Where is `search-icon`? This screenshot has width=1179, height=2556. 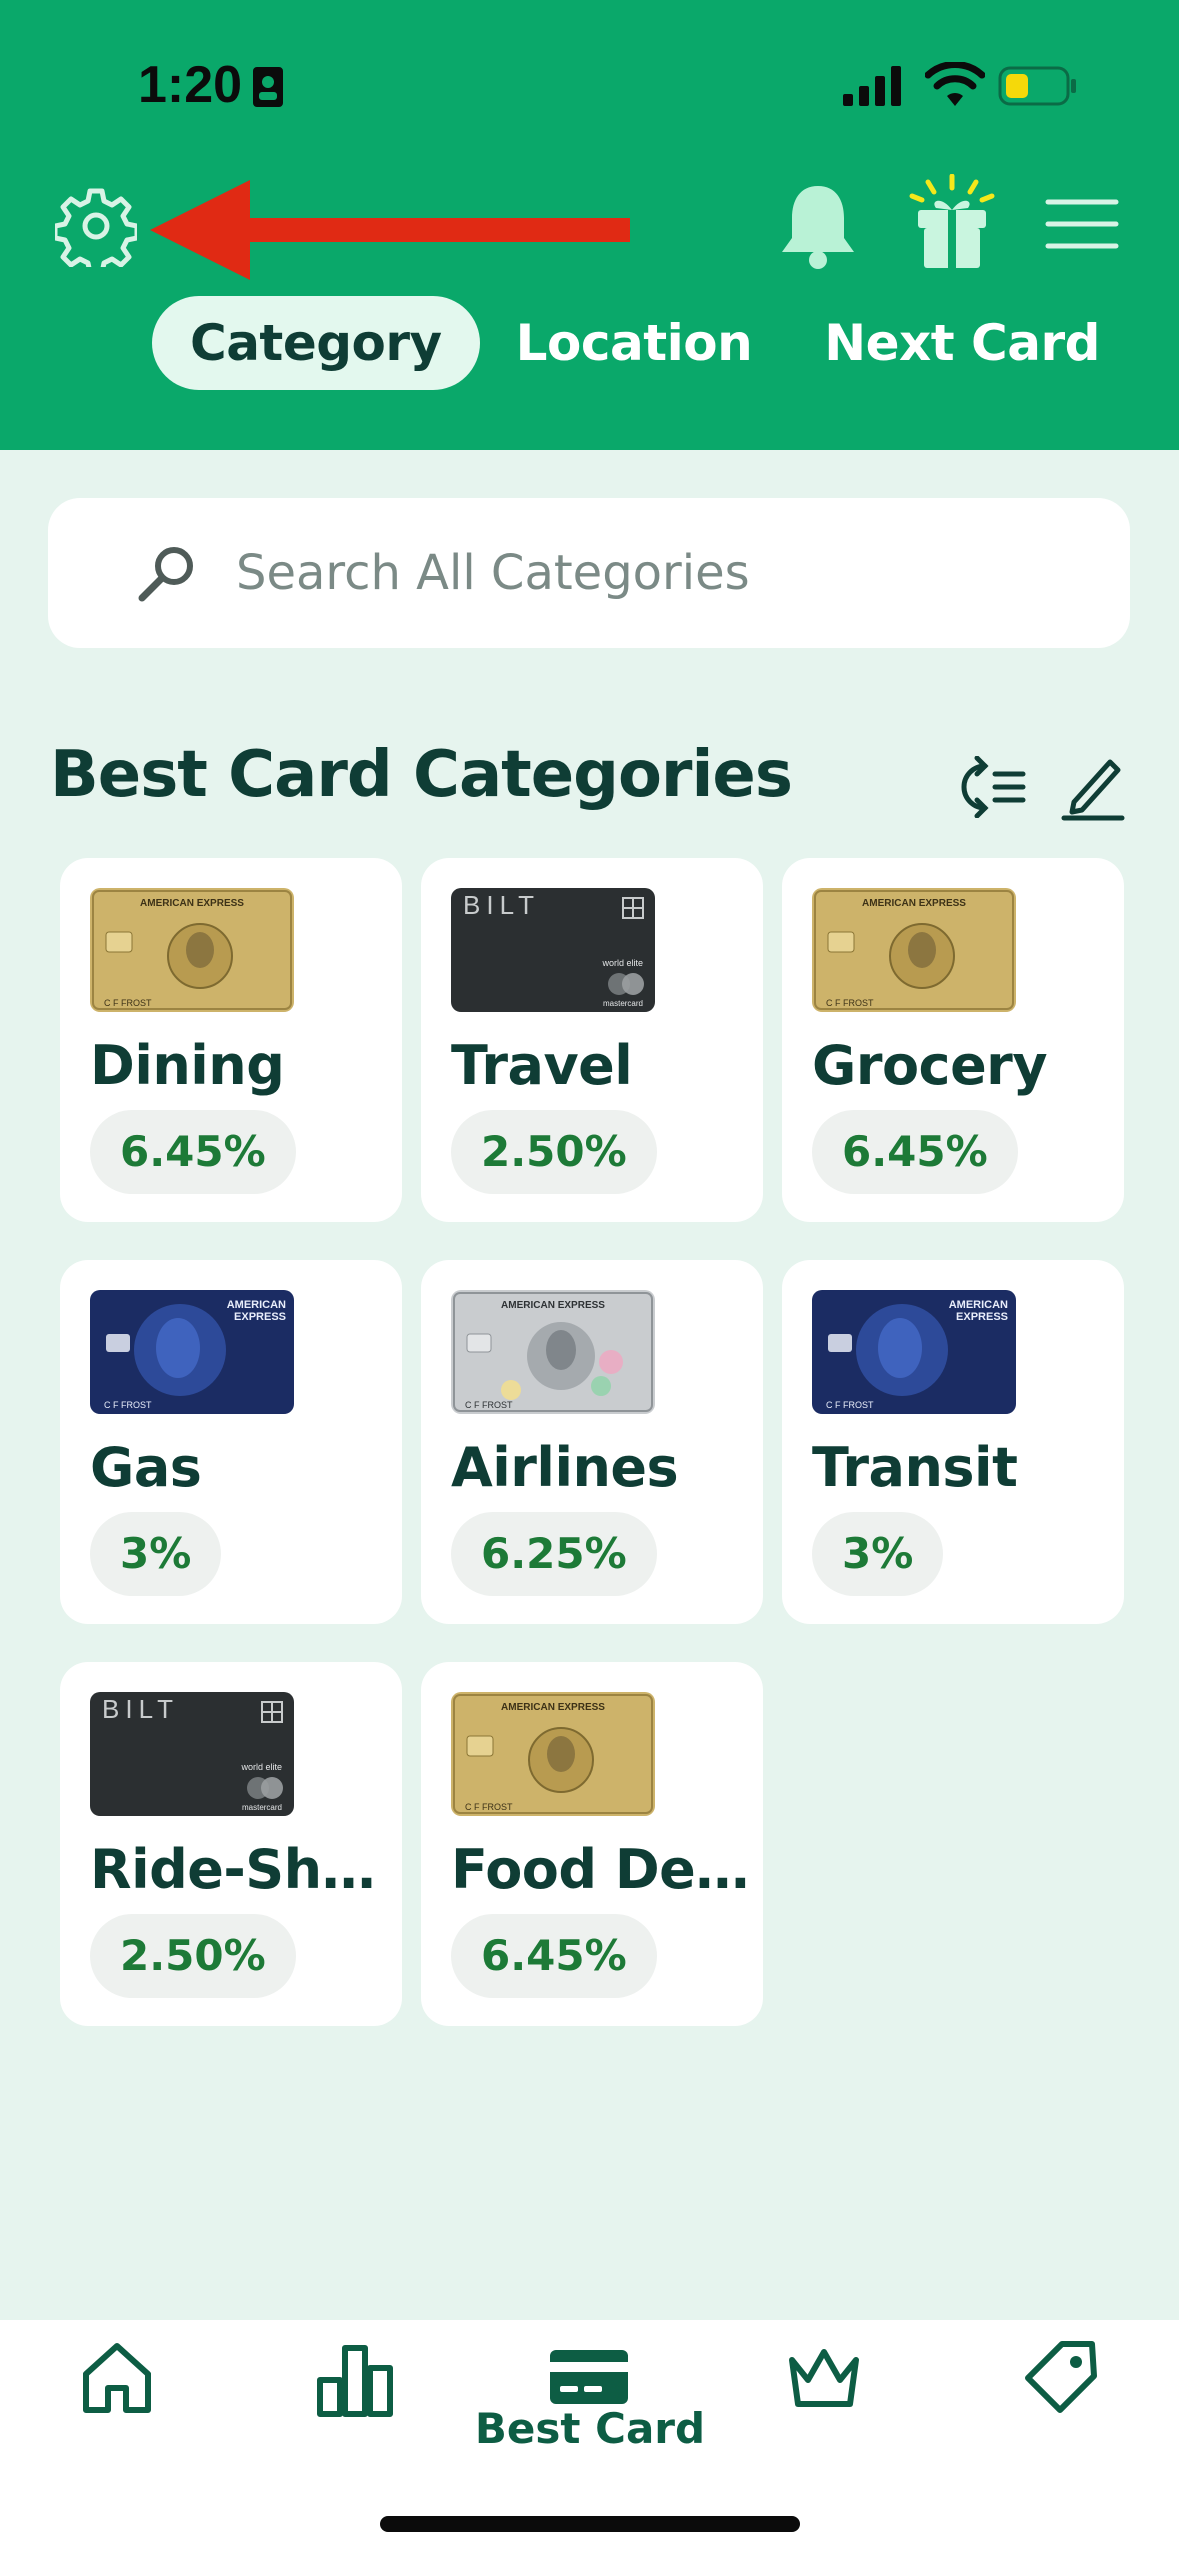 search-icon is located at coordinates (165, 574).